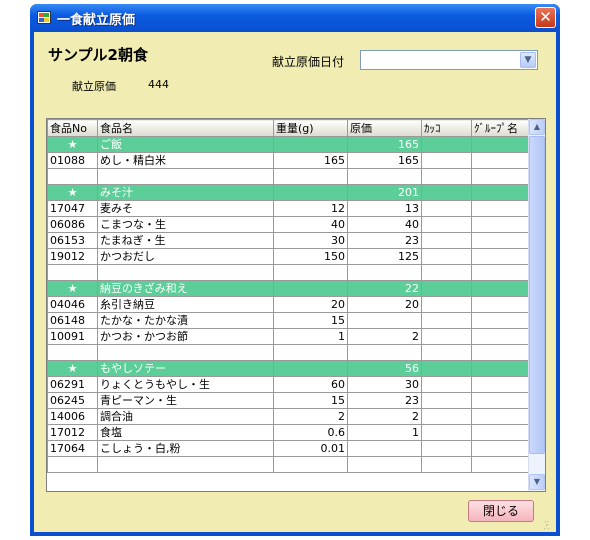 Image resolution: width=590 pixels, height=540 pixels. Describe the element at coordinates (72, 432) in the screenshot. I see `food-no-cell: 17012` at that location.